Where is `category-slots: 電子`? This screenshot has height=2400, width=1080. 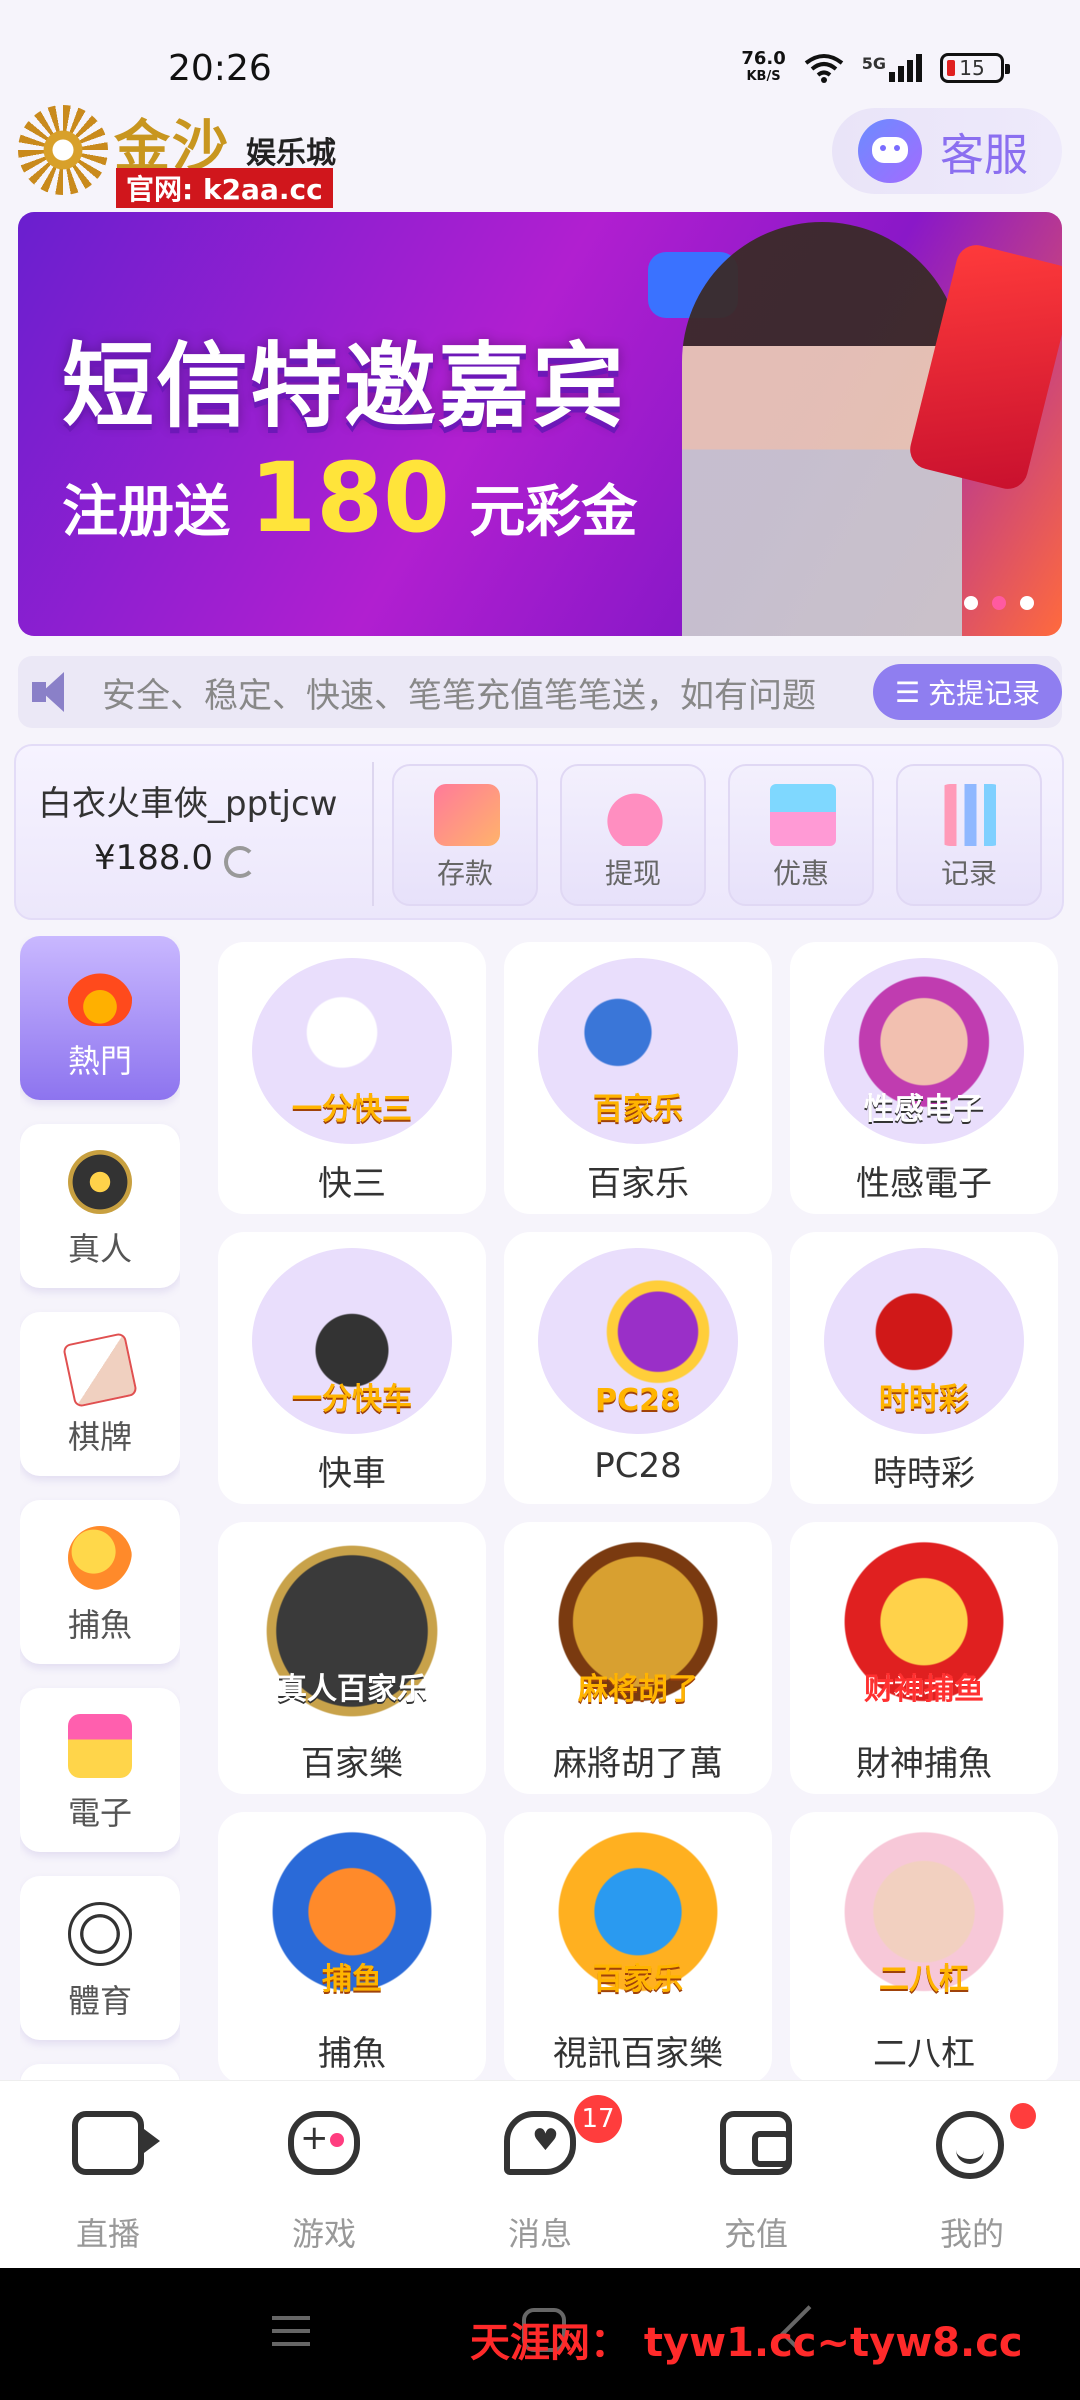
category-slots: 電子 is located at coordinates (100, 1770).